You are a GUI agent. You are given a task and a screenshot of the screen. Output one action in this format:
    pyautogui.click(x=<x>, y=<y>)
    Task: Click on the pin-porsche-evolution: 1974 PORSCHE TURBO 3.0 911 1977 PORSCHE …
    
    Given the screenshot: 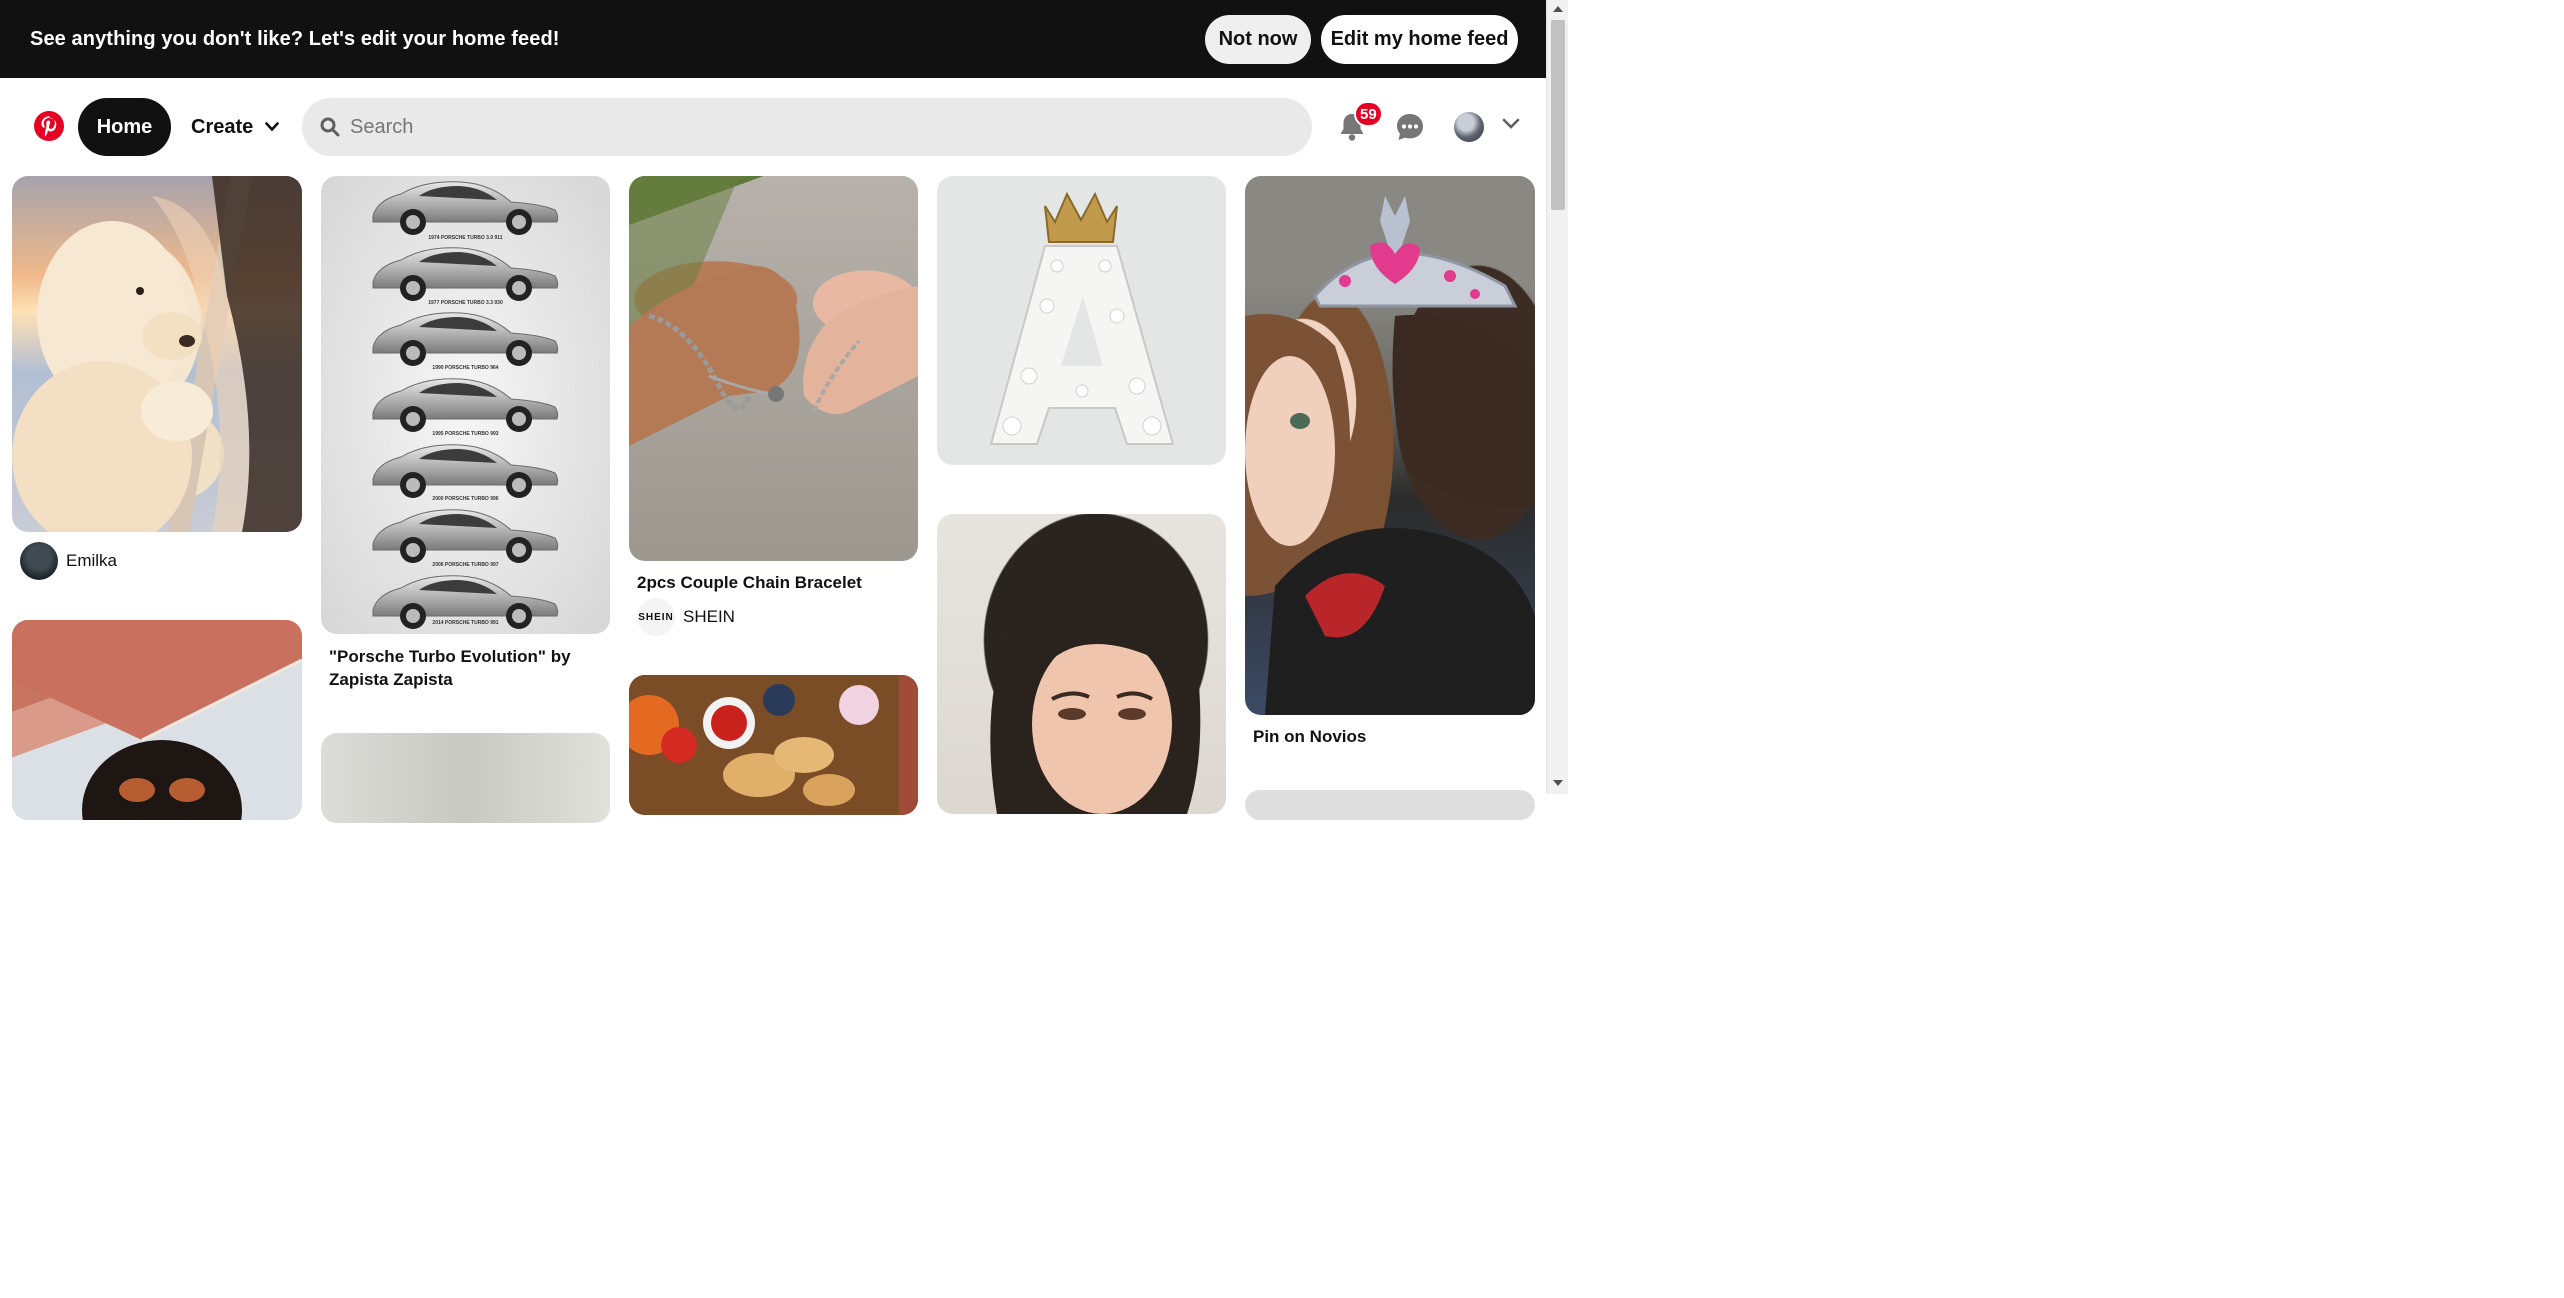 What is the action you would take?
    pyautogui.click(x=465, y=405)
    